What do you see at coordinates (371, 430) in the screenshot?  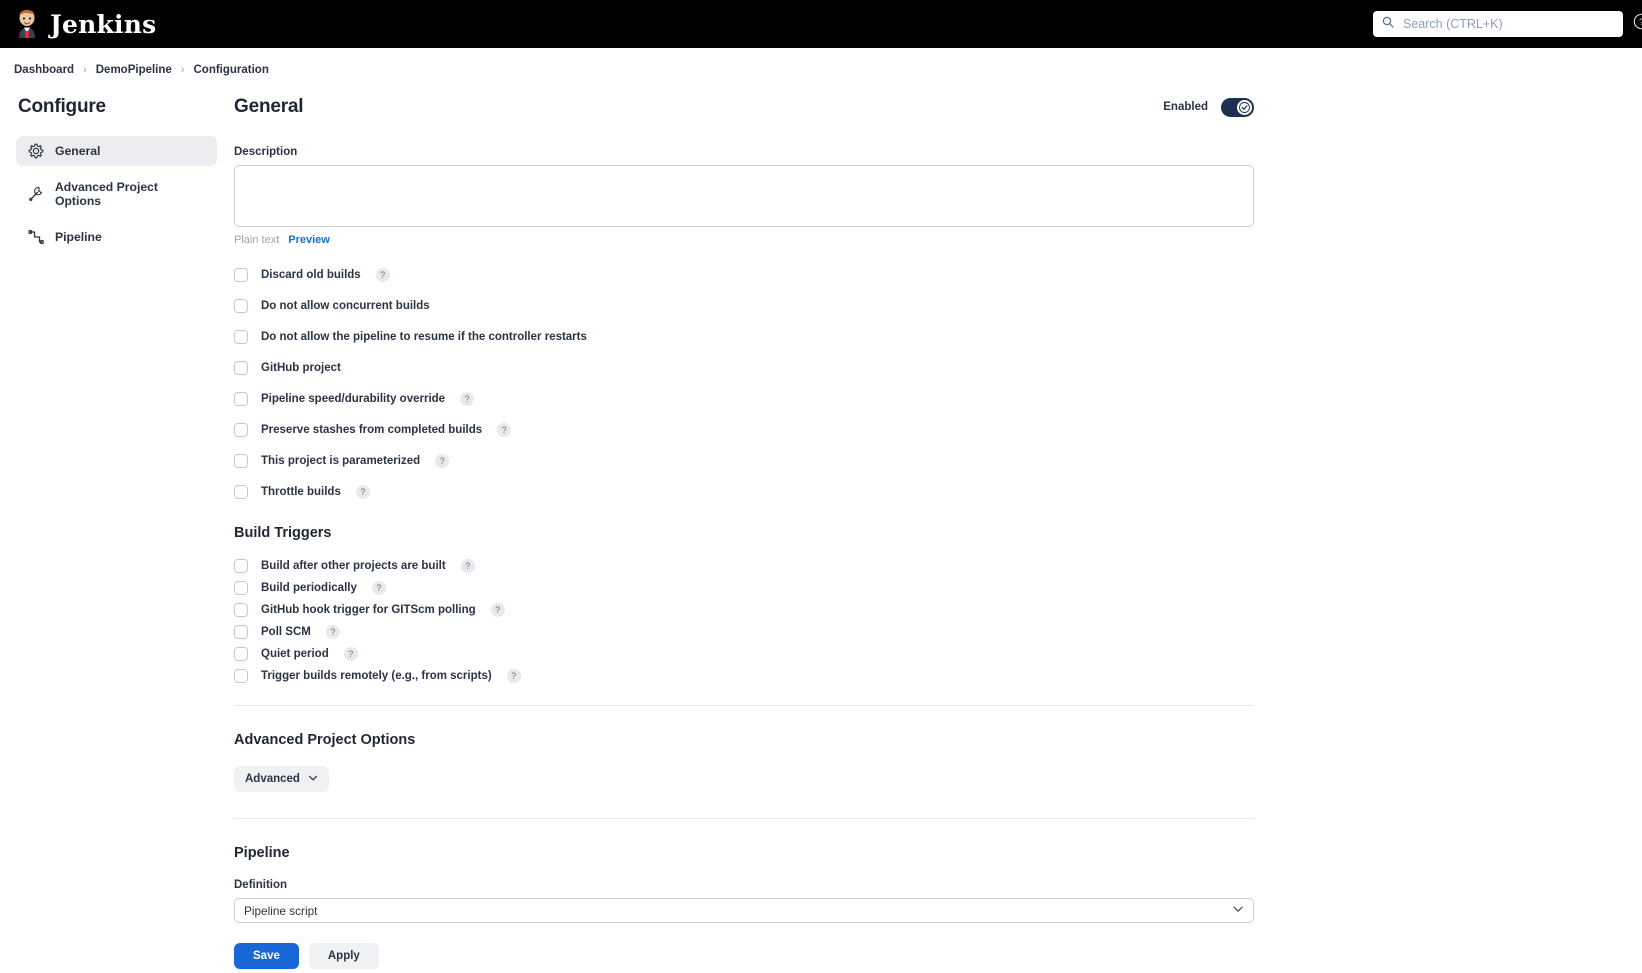 I see `general-option-label: Preserve stashes from completed builds` at bounding box center [371, 430].